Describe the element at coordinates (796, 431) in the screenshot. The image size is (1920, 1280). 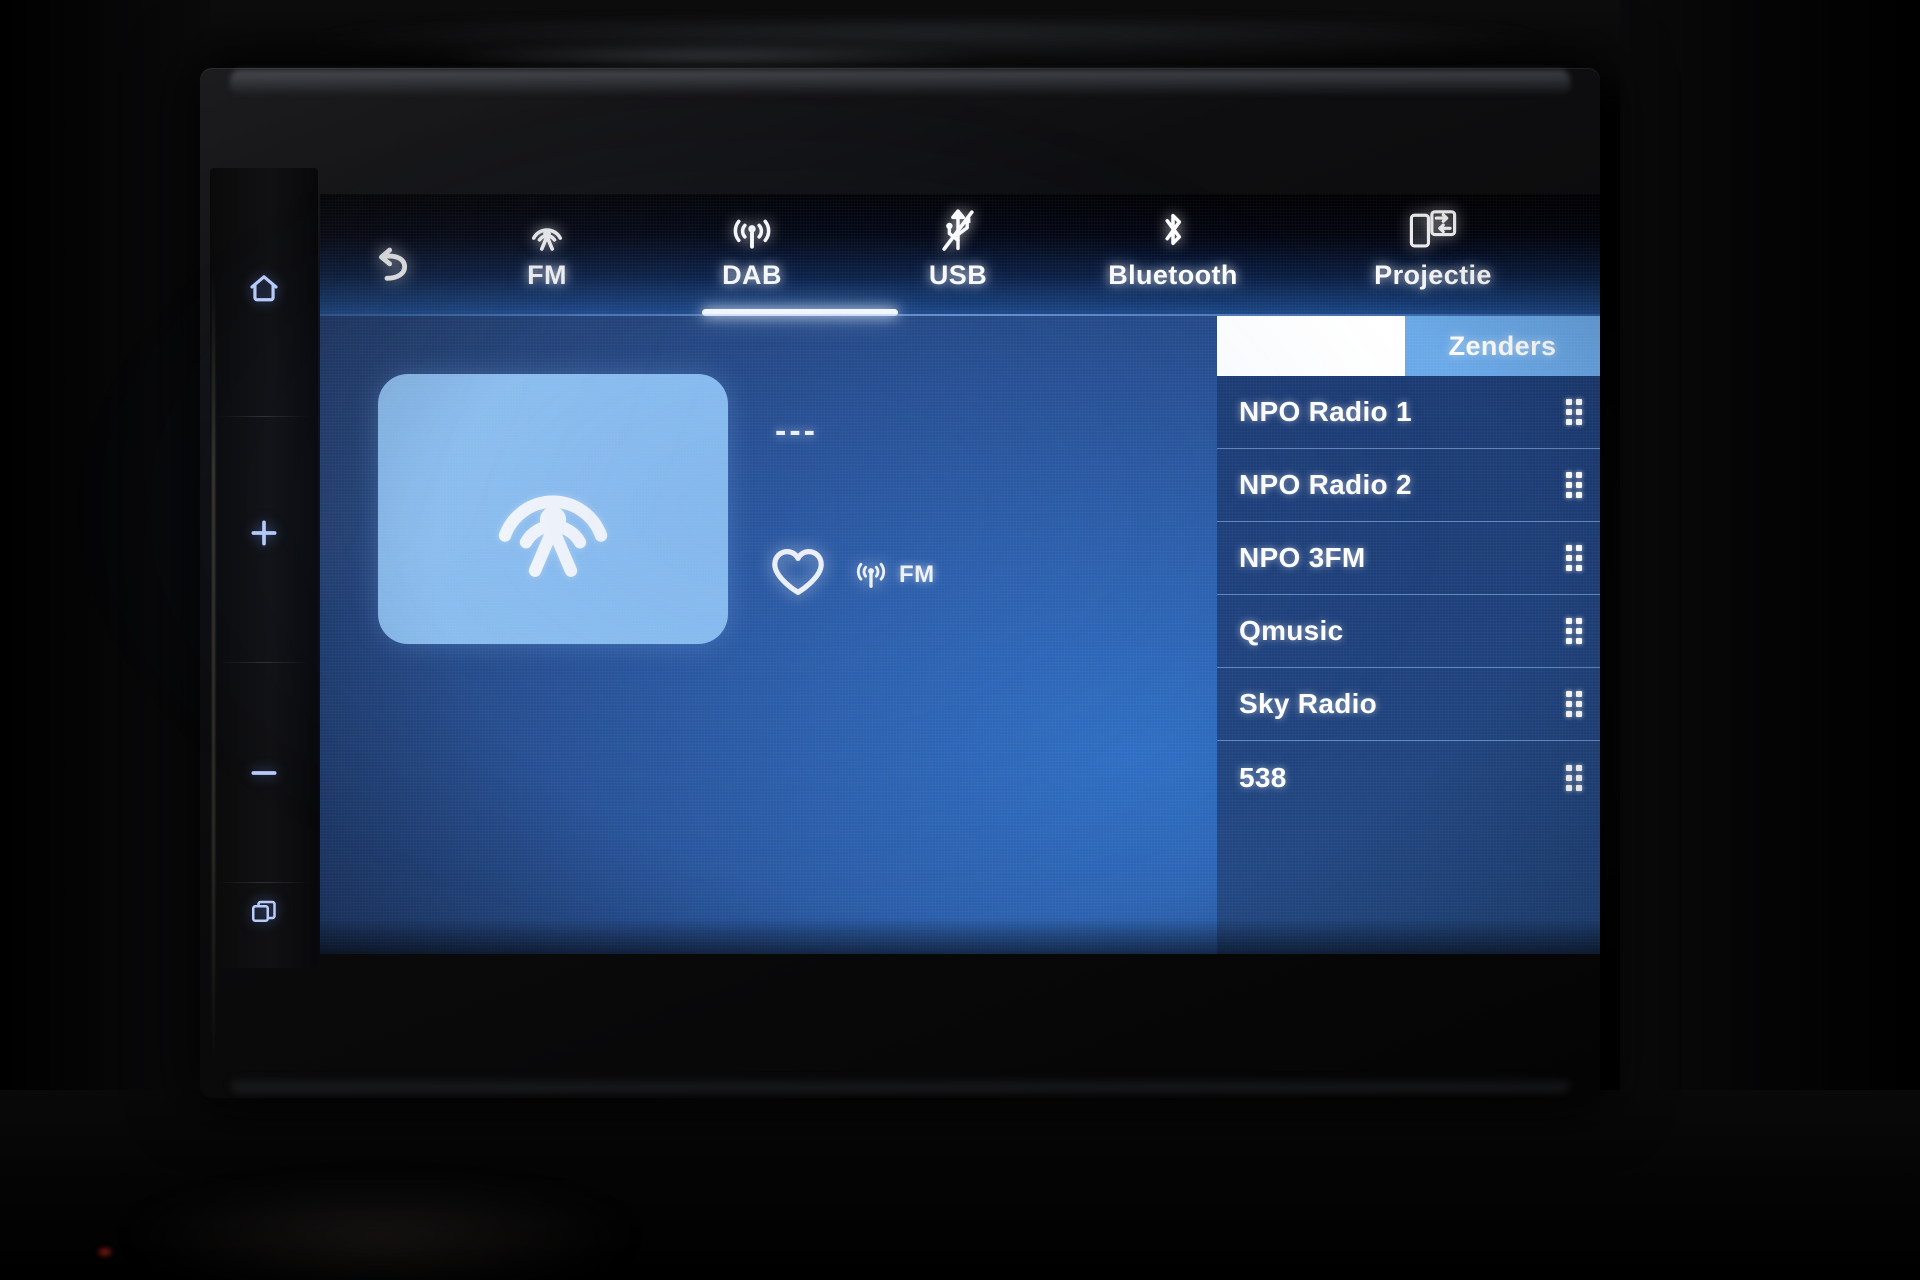
I see `track-title: ---` at that location.